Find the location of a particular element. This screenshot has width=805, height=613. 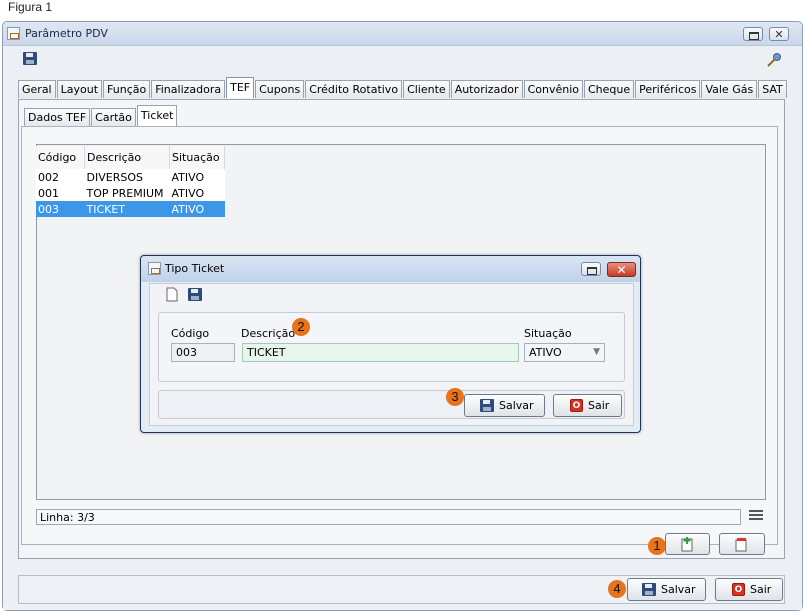

row-status: Linha: 3/3 is located at coordinates (388, 517).